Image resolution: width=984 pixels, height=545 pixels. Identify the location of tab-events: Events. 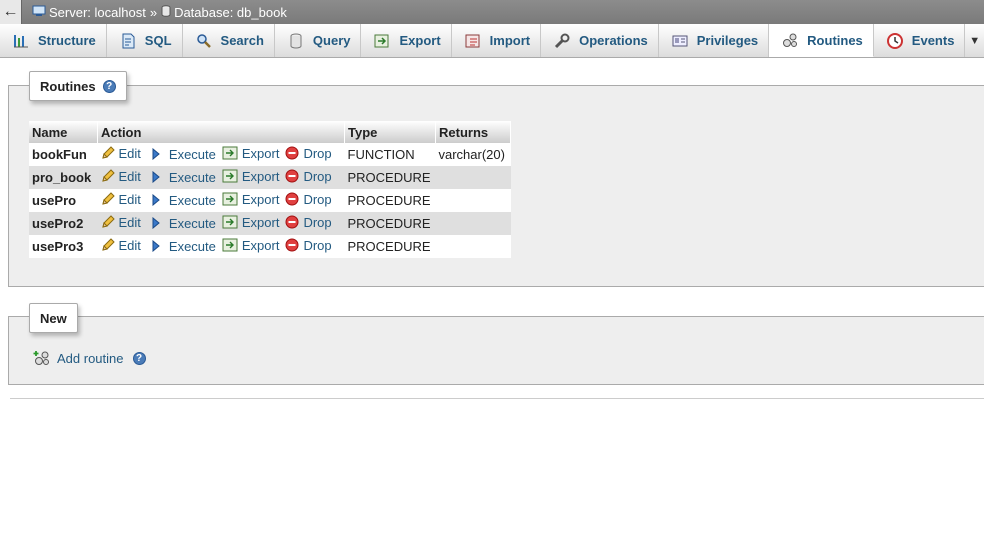
(920, 40).